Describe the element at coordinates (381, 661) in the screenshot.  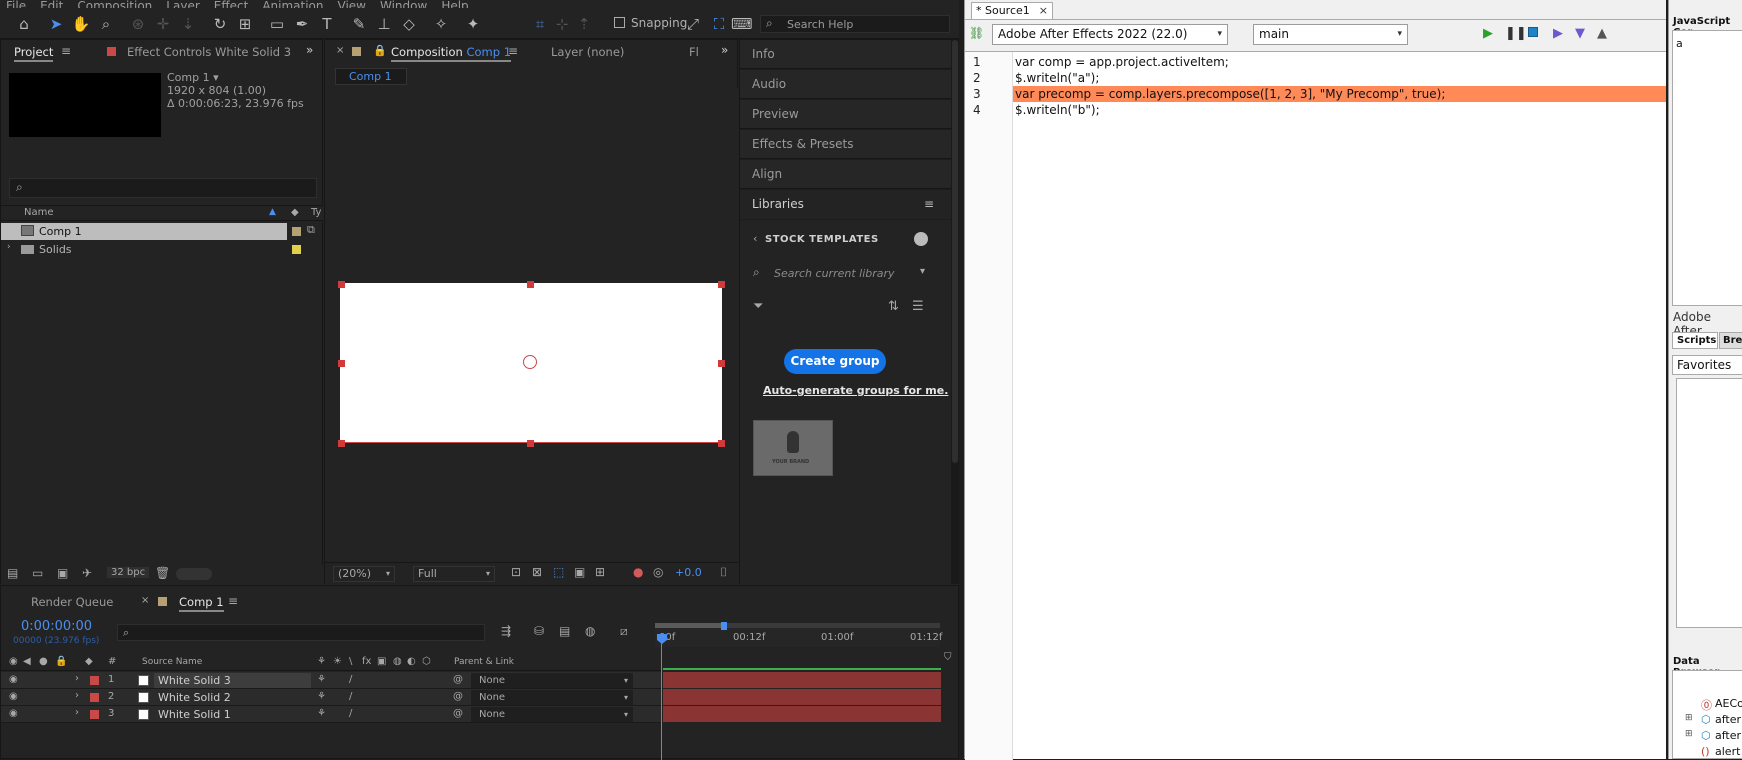
I see `frame-blend-switch-icon: ▣` at that location.